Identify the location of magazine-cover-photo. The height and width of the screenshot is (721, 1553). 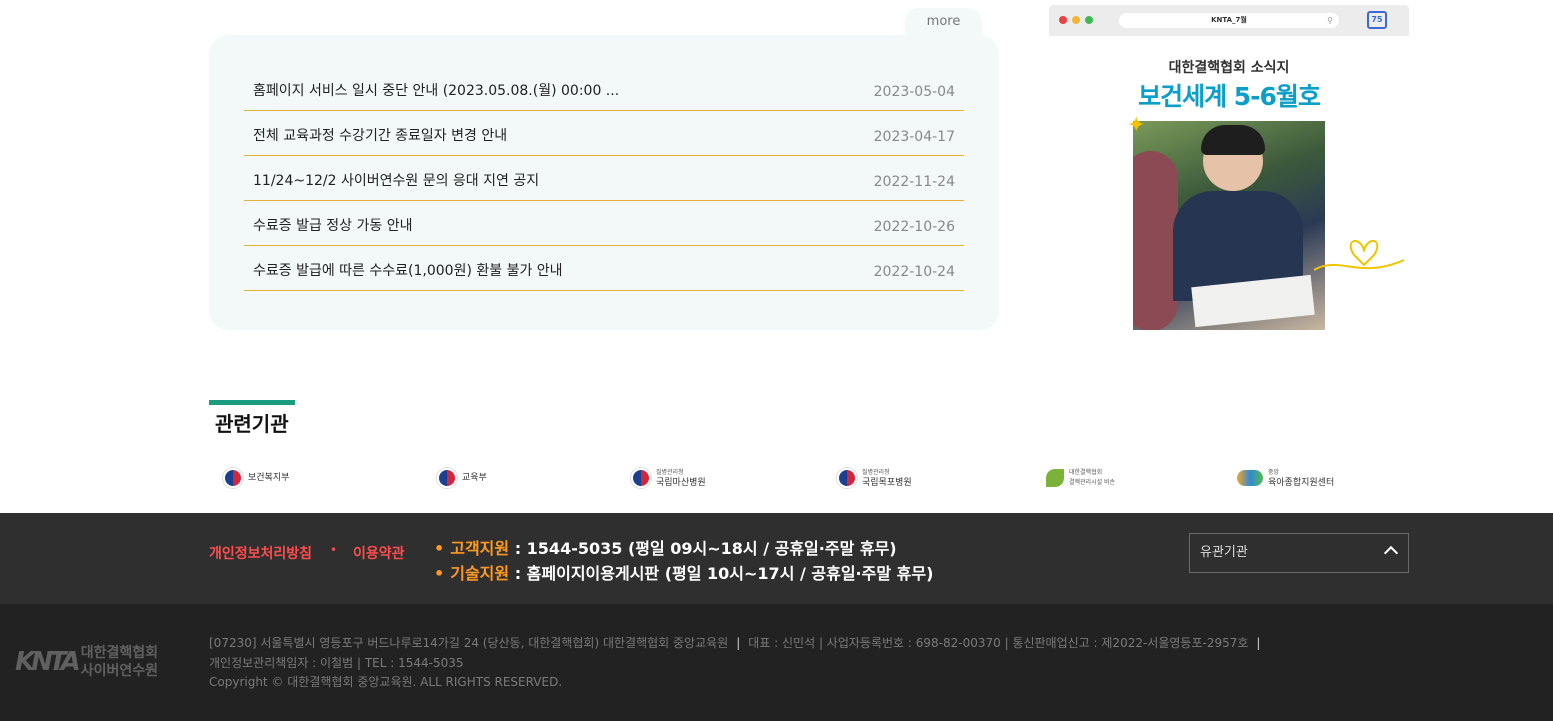
(1229, 225).